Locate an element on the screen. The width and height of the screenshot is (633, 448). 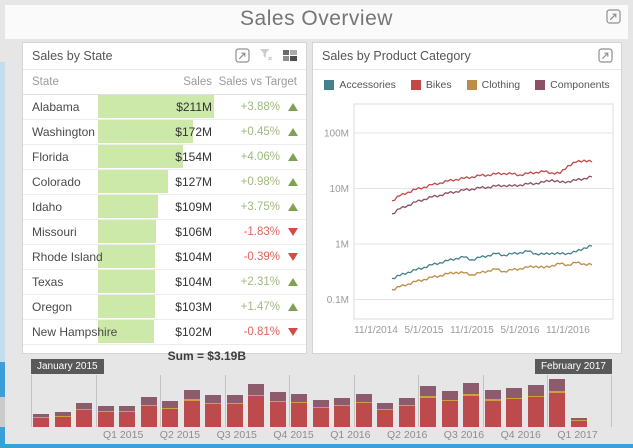
chart-legend: Accessories Bikes Clothing Components is located at coordinates (467, 85).